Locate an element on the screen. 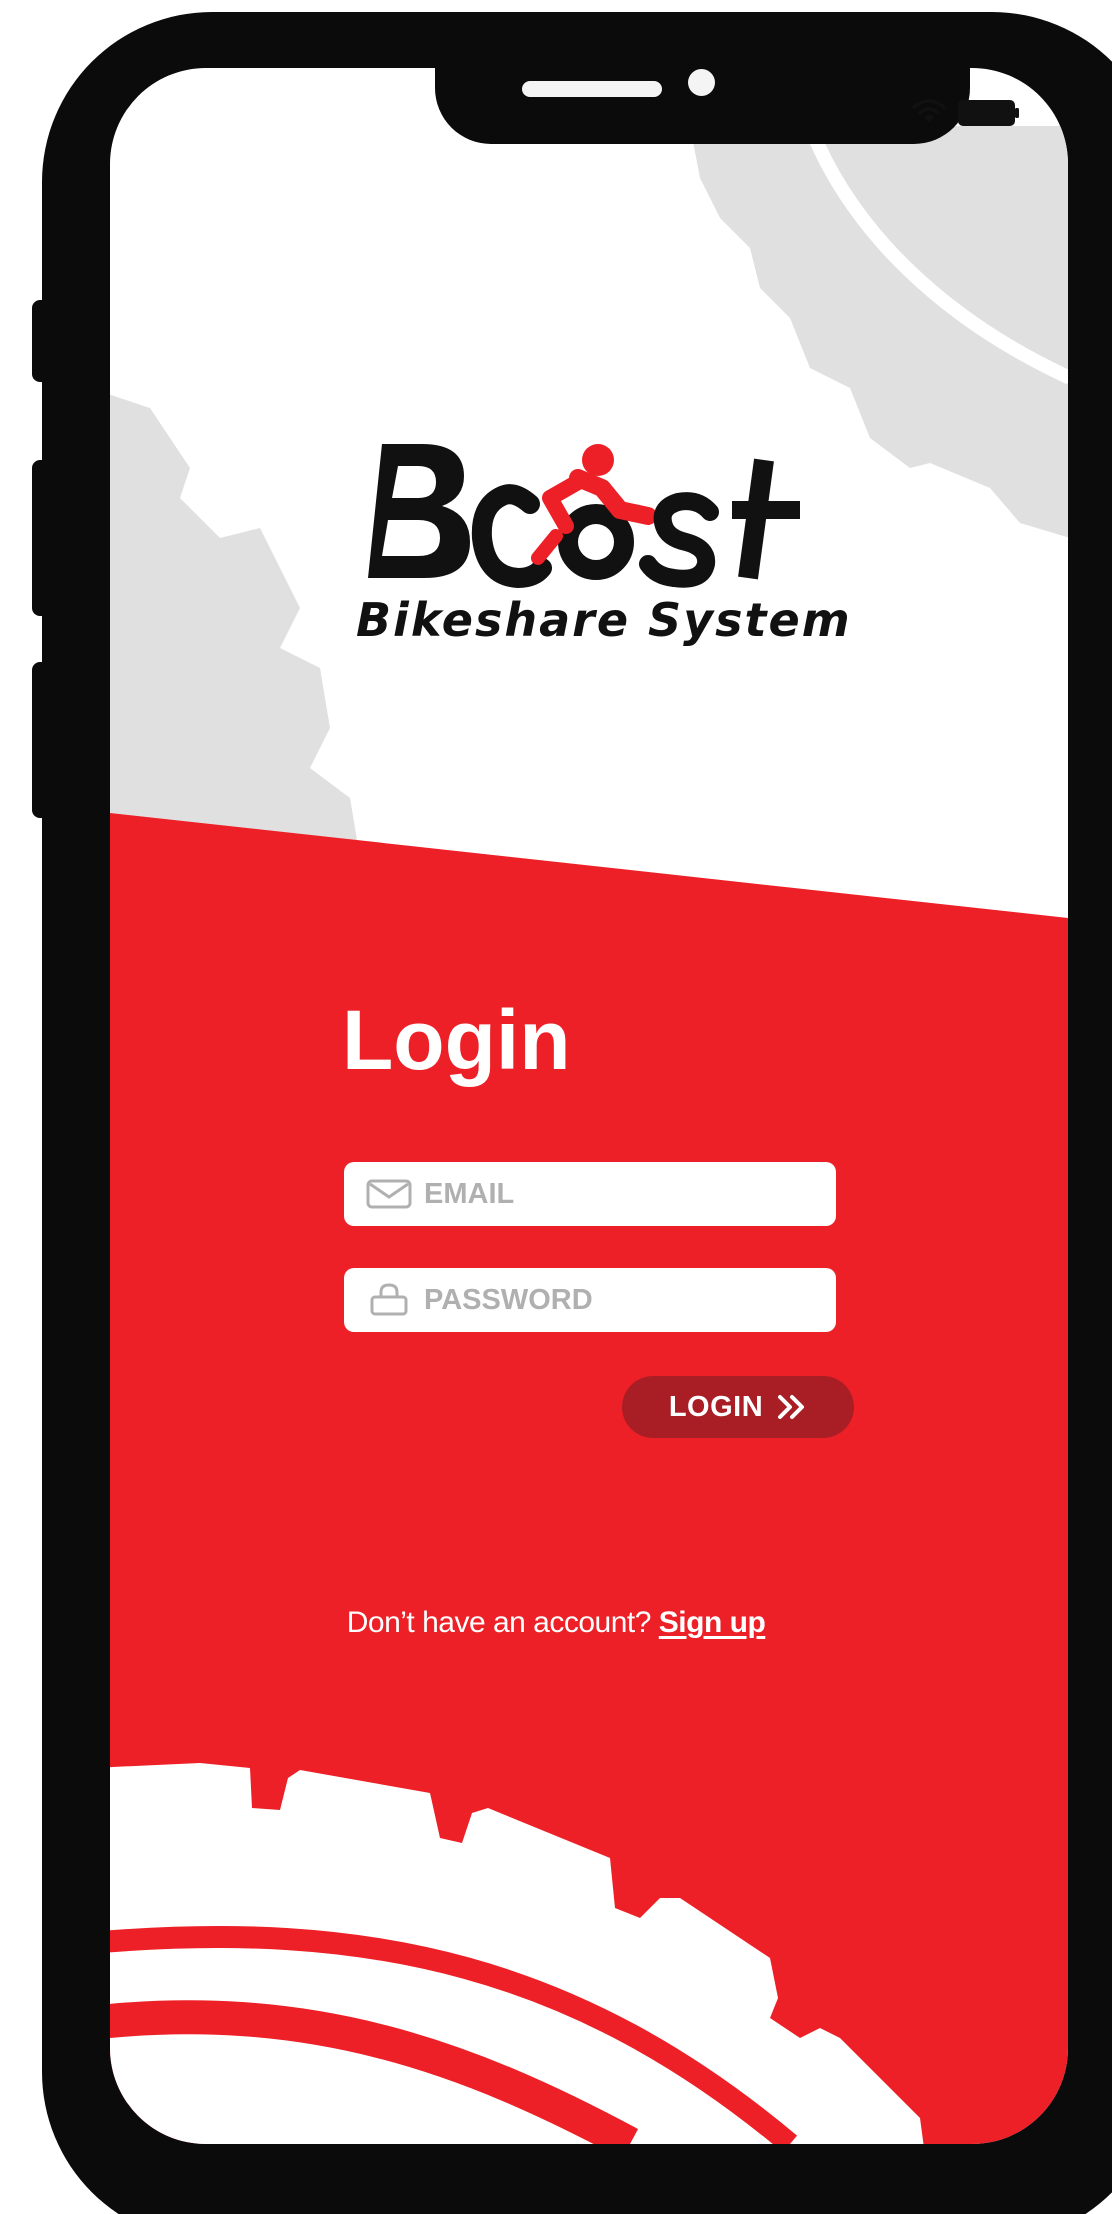 Image resolution: width=1112 pixels, height=2214 pixels. password-input is located at coordinates (614, 1300).